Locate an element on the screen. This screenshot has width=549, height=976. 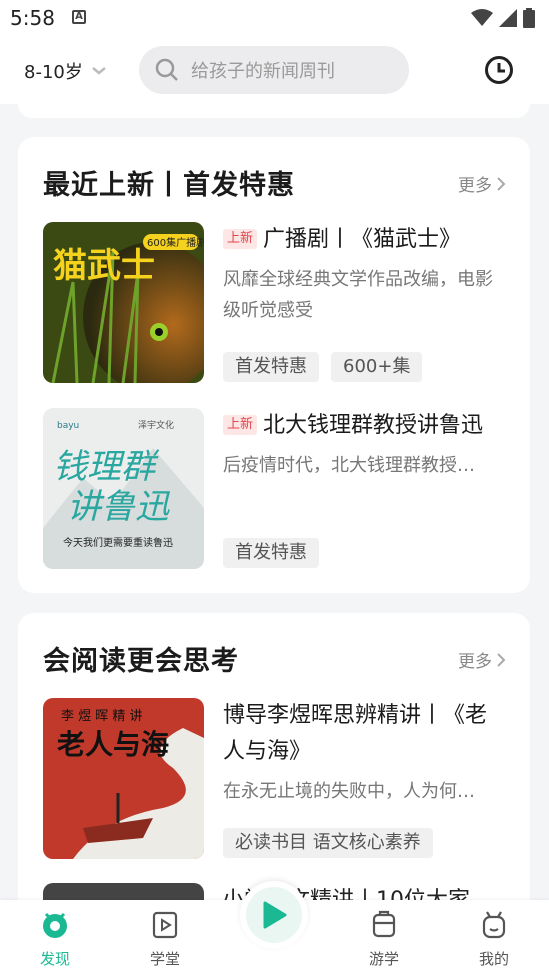
item-title-text: 广播剧丨《猫武士》 is located at coordinates (362, 239).